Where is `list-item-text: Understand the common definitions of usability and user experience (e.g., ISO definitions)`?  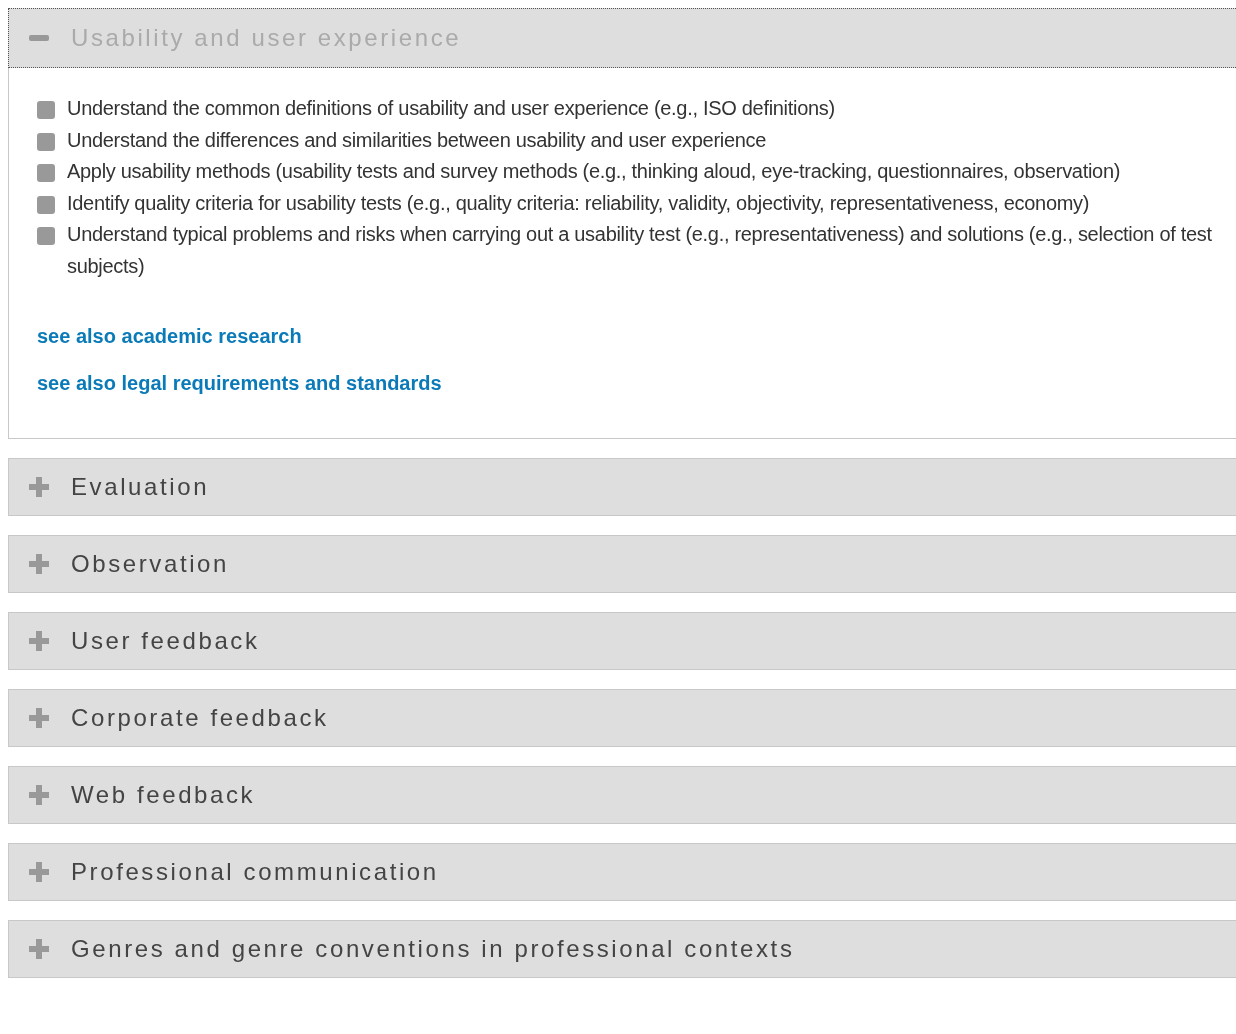
list-item-text: Understand the common definitions of usability and user experience (e.g., ISO definitions) is located at coordinates (451, 108).